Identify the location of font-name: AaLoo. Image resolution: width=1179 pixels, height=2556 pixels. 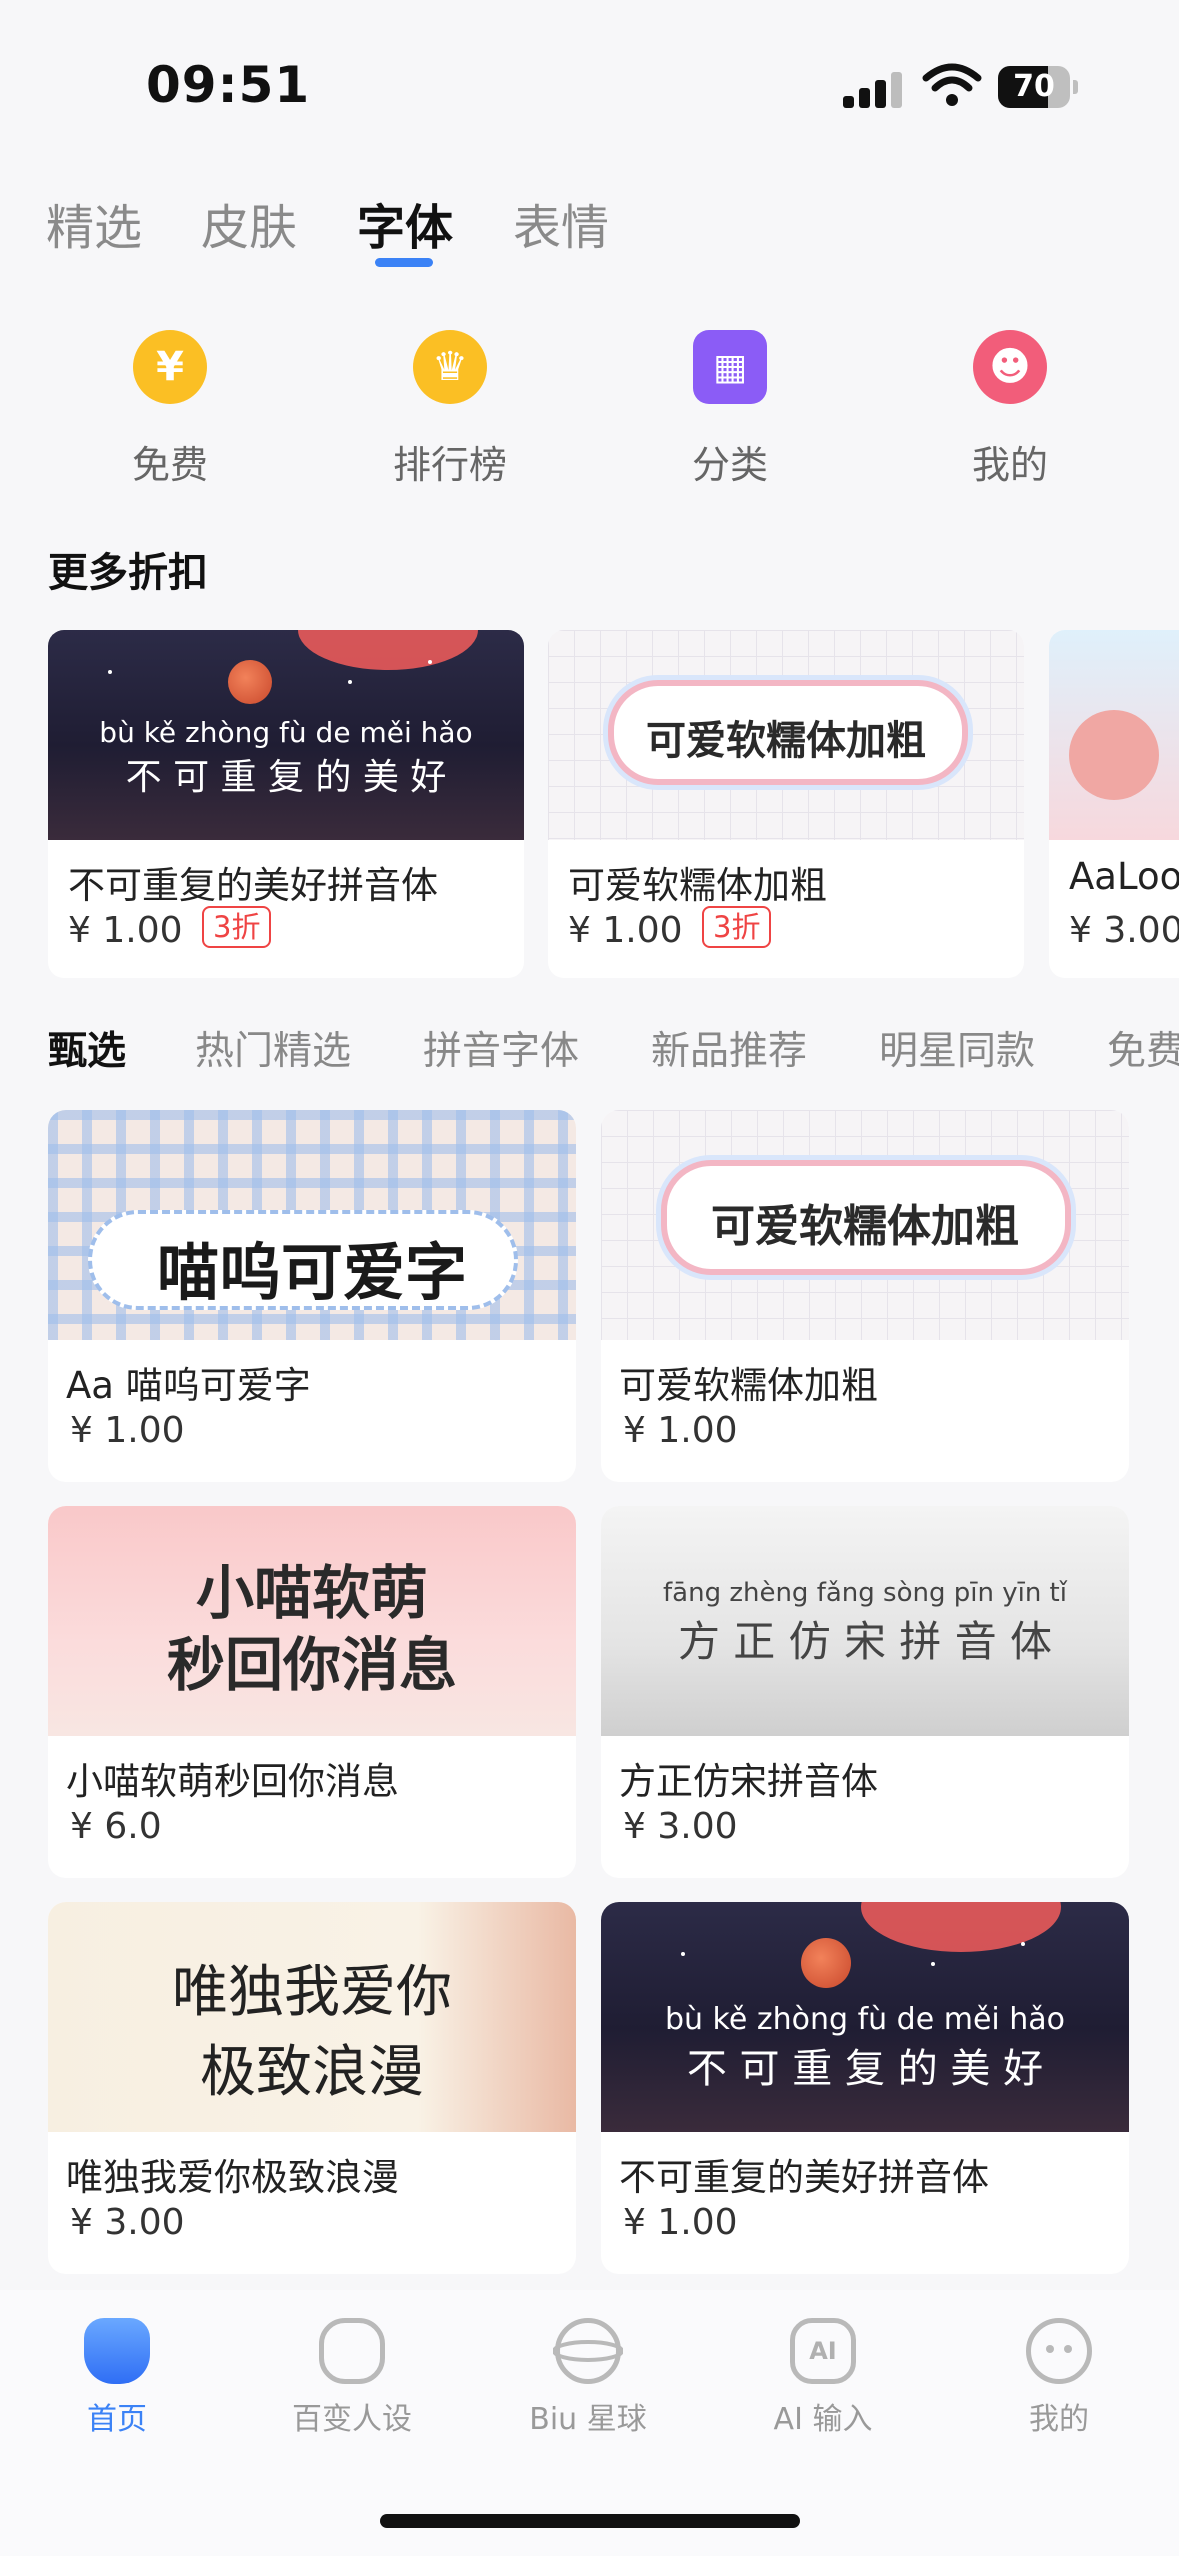
(1124, 876).